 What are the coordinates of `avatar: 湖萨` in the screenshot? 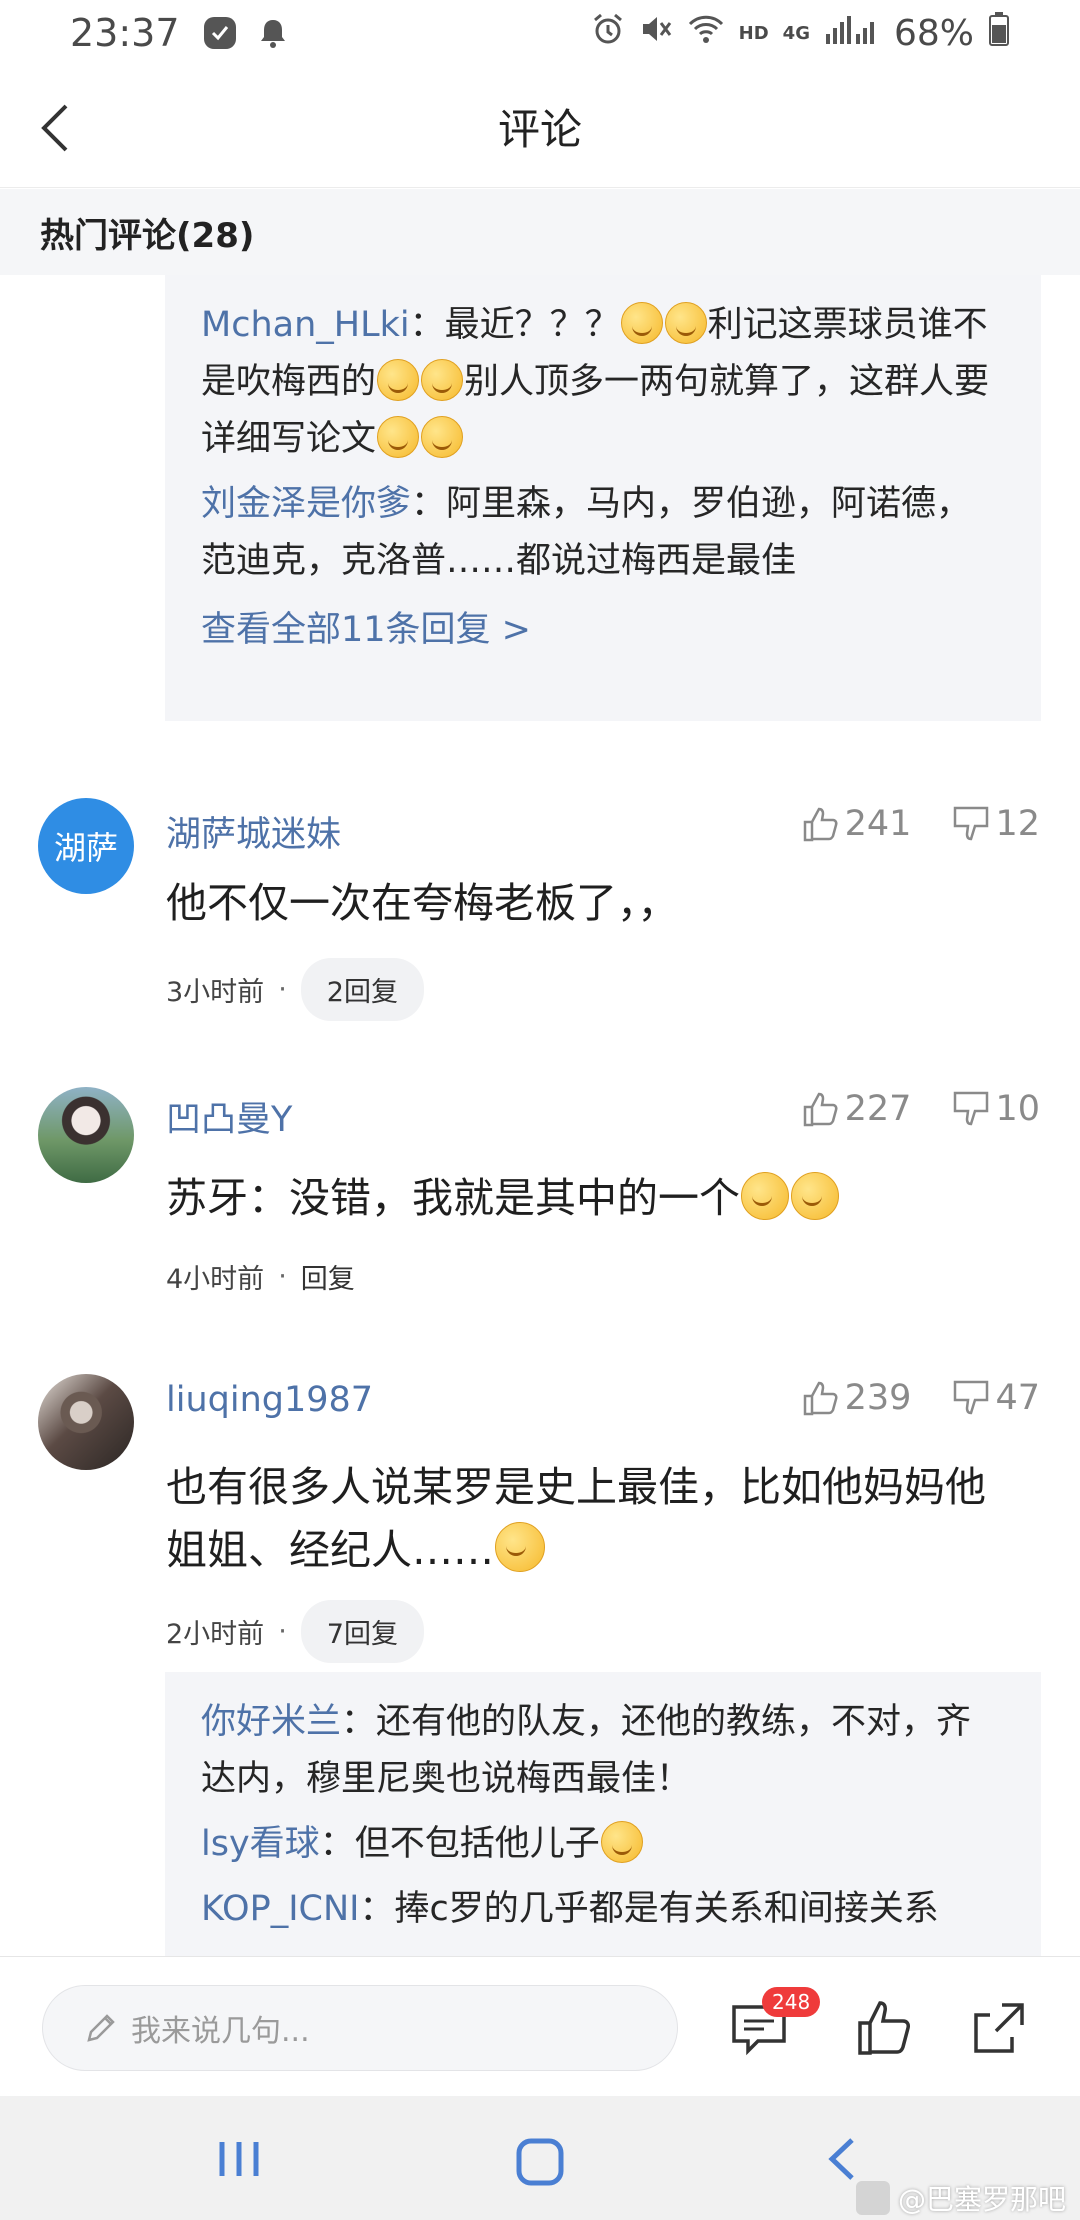 It's located at (86, 846).